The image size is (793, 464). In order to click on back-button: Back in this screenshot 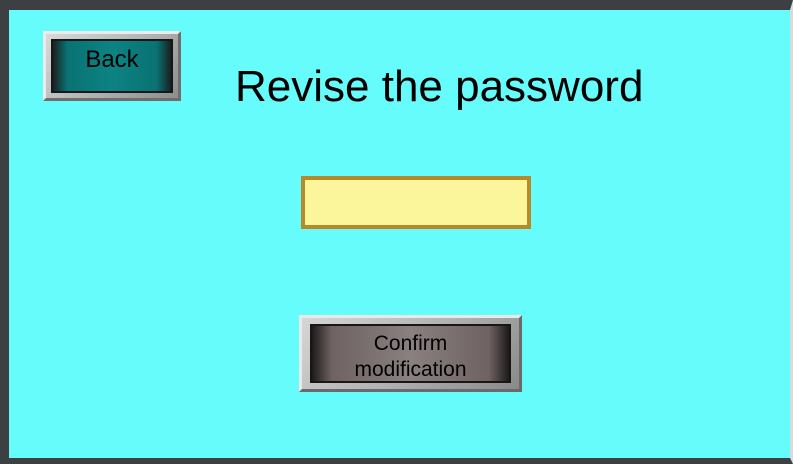, I will do `click(112, 66)`.